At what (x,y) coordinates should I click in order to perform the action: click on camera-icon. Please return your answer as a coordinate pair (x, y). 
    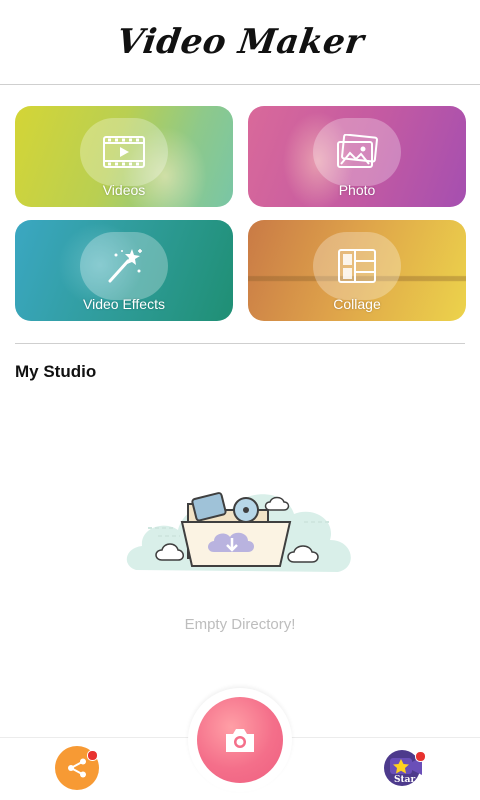
    Looking at the image, I should click on (240, 740).